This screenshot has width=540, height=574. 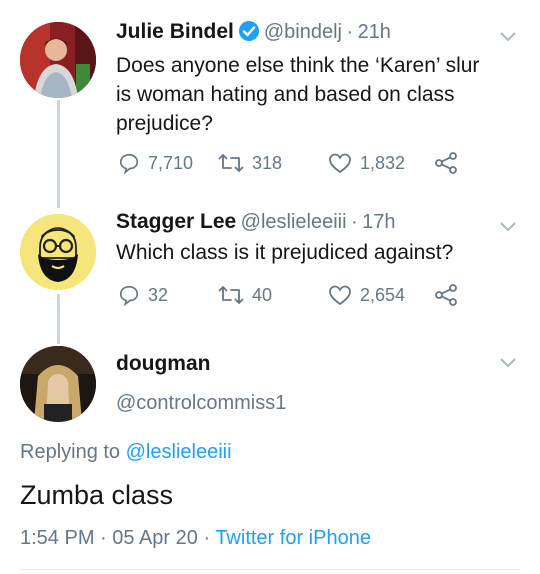 What do you see at coordinates (285, 94) in the screenshot?
I see `tweet-text-line: is woman hating and based on class` at bounding box center [285, 94].